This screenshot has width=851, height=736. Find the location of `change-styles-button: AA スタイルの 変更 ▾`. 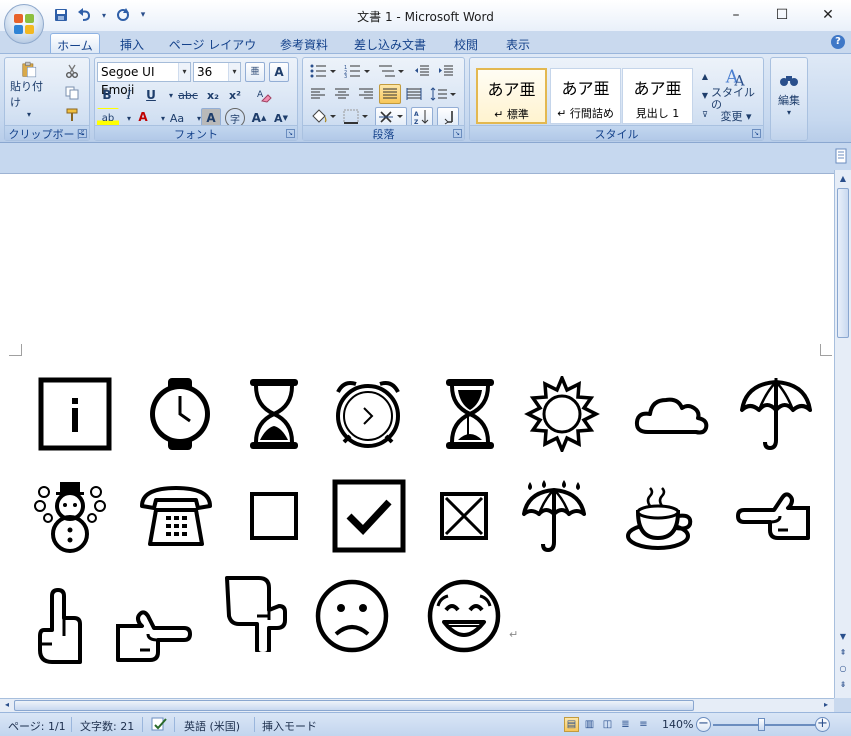

change-styles-button: AA スタイルの 変更 ▾ is located at coordinates (736, 94).